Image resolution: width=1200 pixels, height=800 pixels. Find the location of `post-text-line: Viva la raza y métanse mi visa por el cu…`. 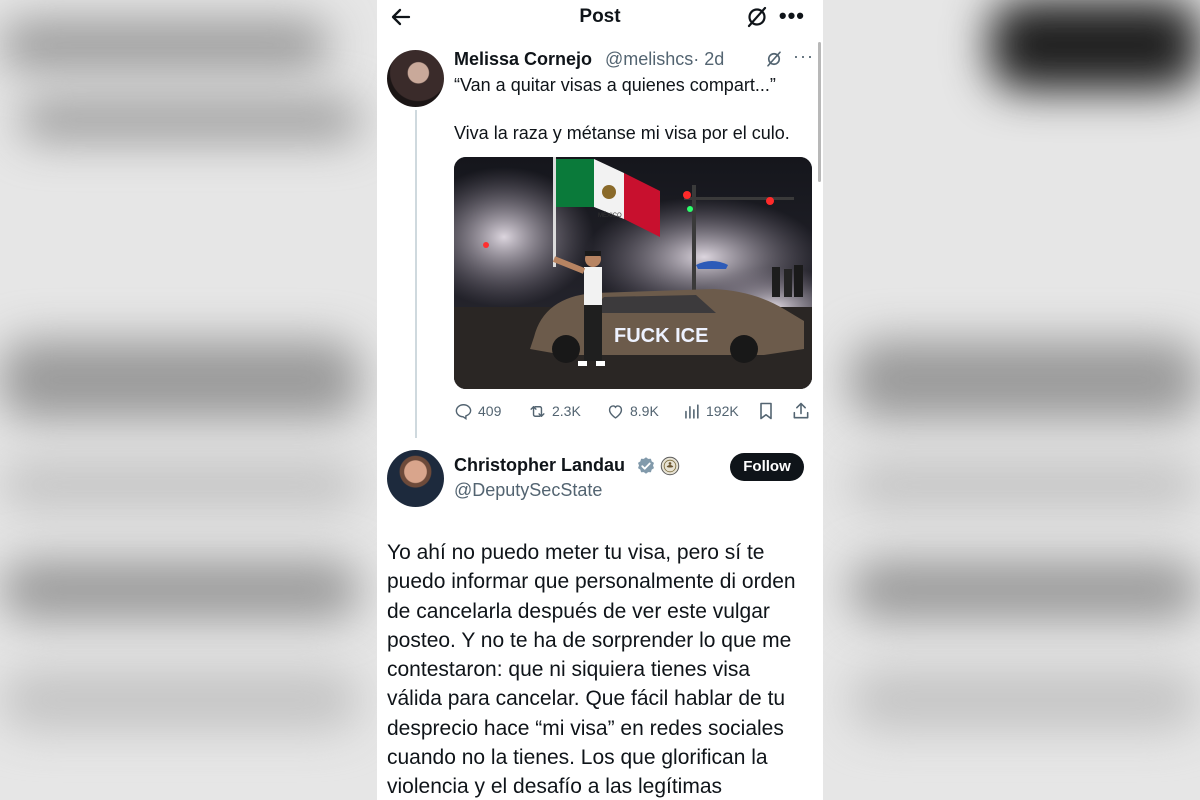

post-text-line: Viva la raza y métanse mi visa por el cu… is located at coordinates (622, 133).